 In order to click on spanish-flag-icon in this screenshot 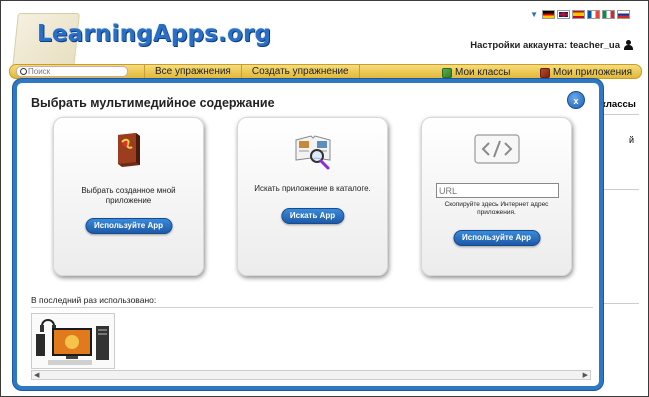, I will do `click(578, 14)`.